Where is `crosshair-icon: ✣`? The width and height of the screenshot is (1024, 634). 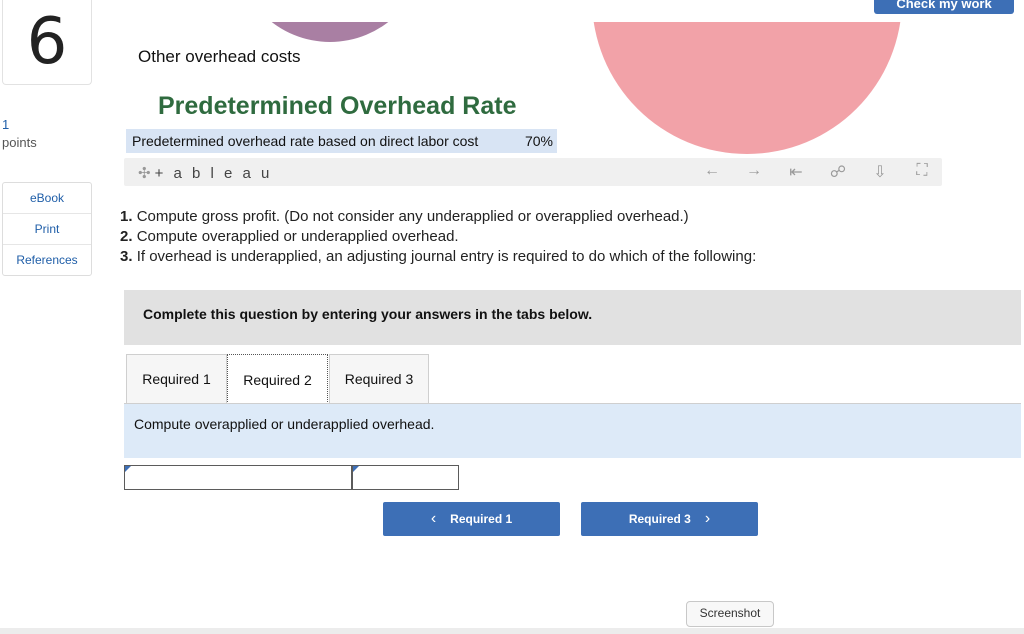
crosshair-icon: ✣ is located at coordinates (144, 173).